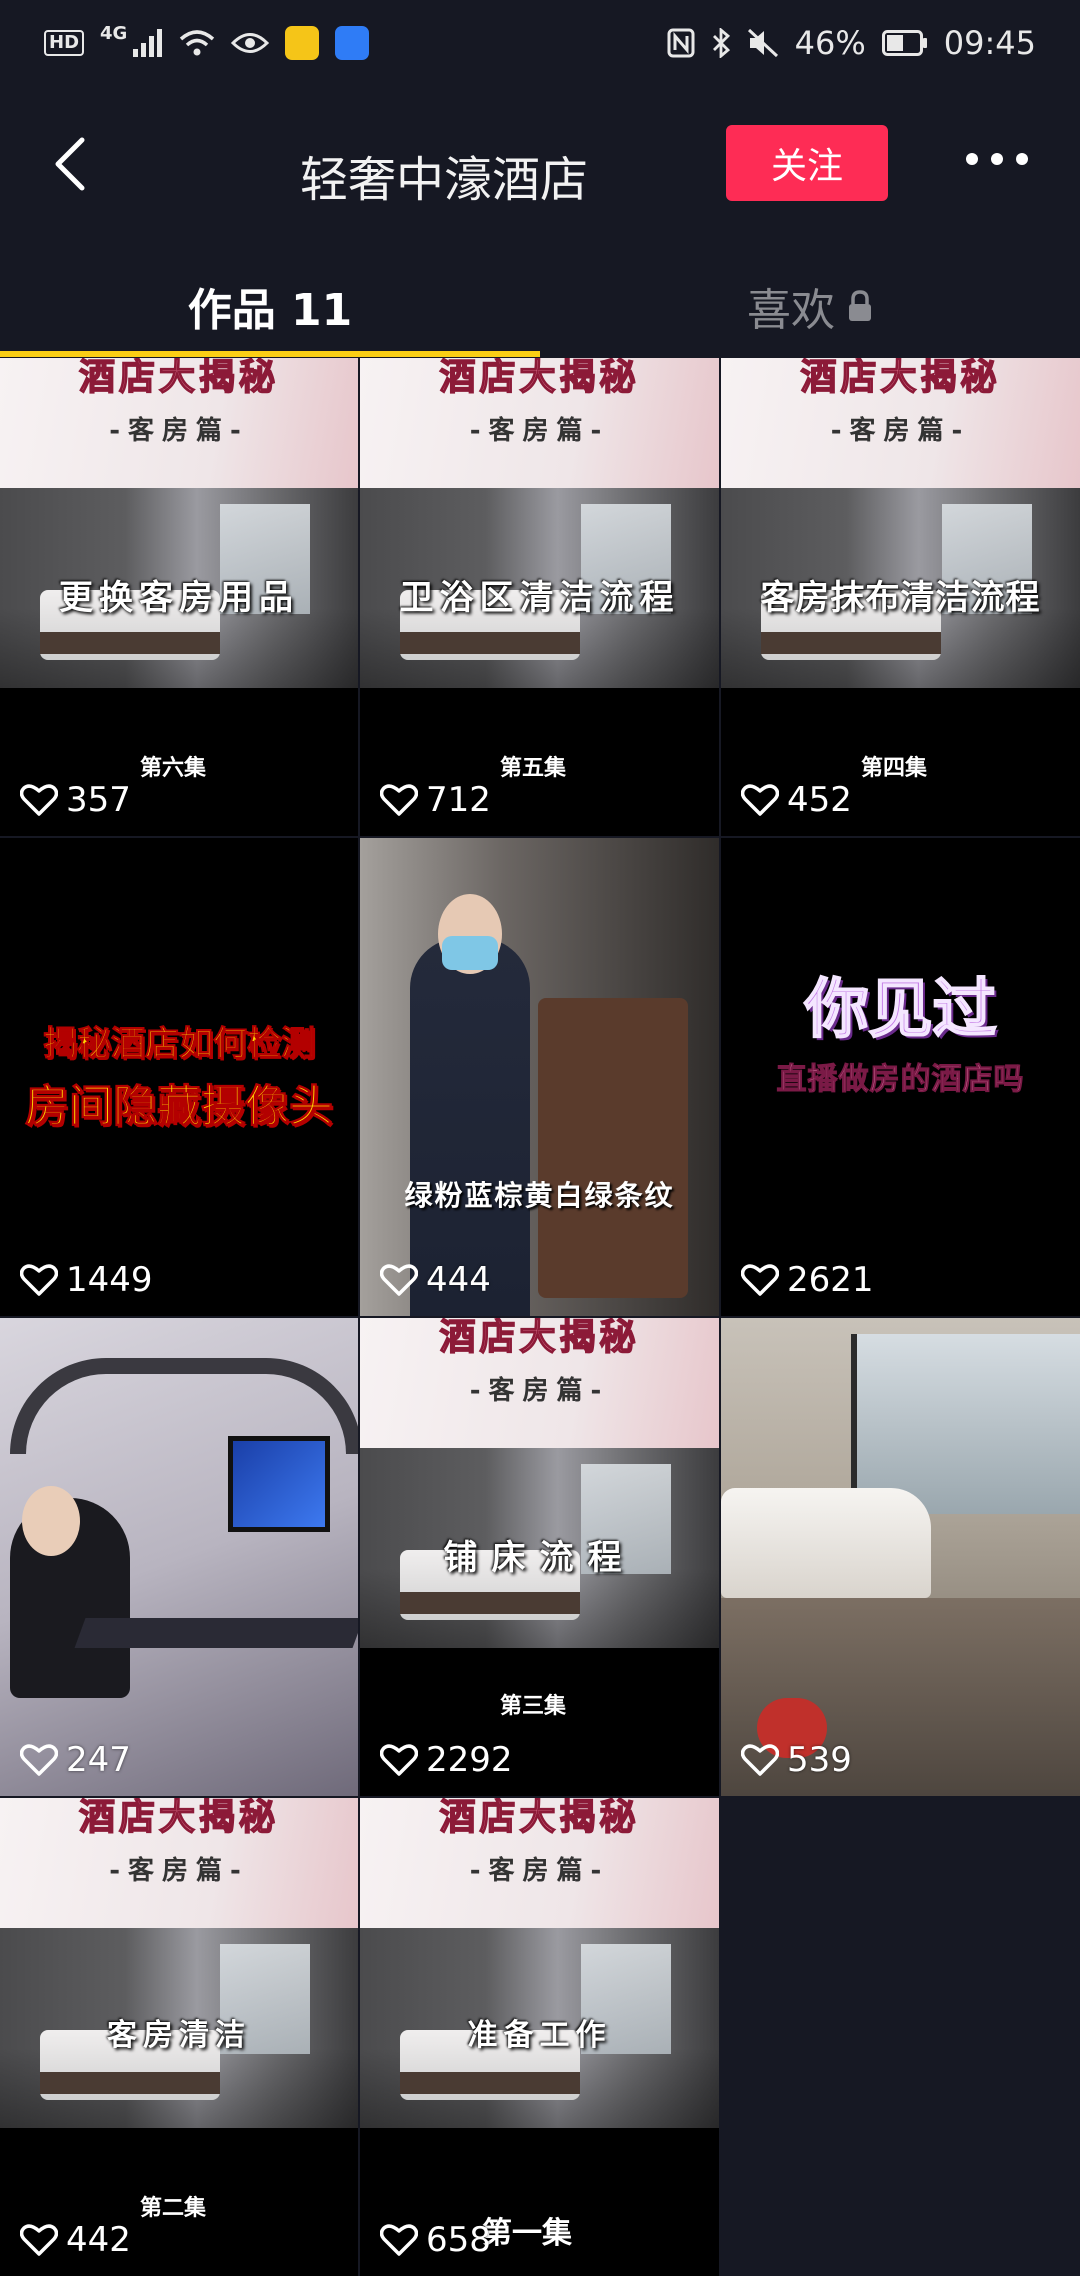 The height and width of the screenshot is (2276, 1080). I want to click on tab-indicator, so click(270, 354).